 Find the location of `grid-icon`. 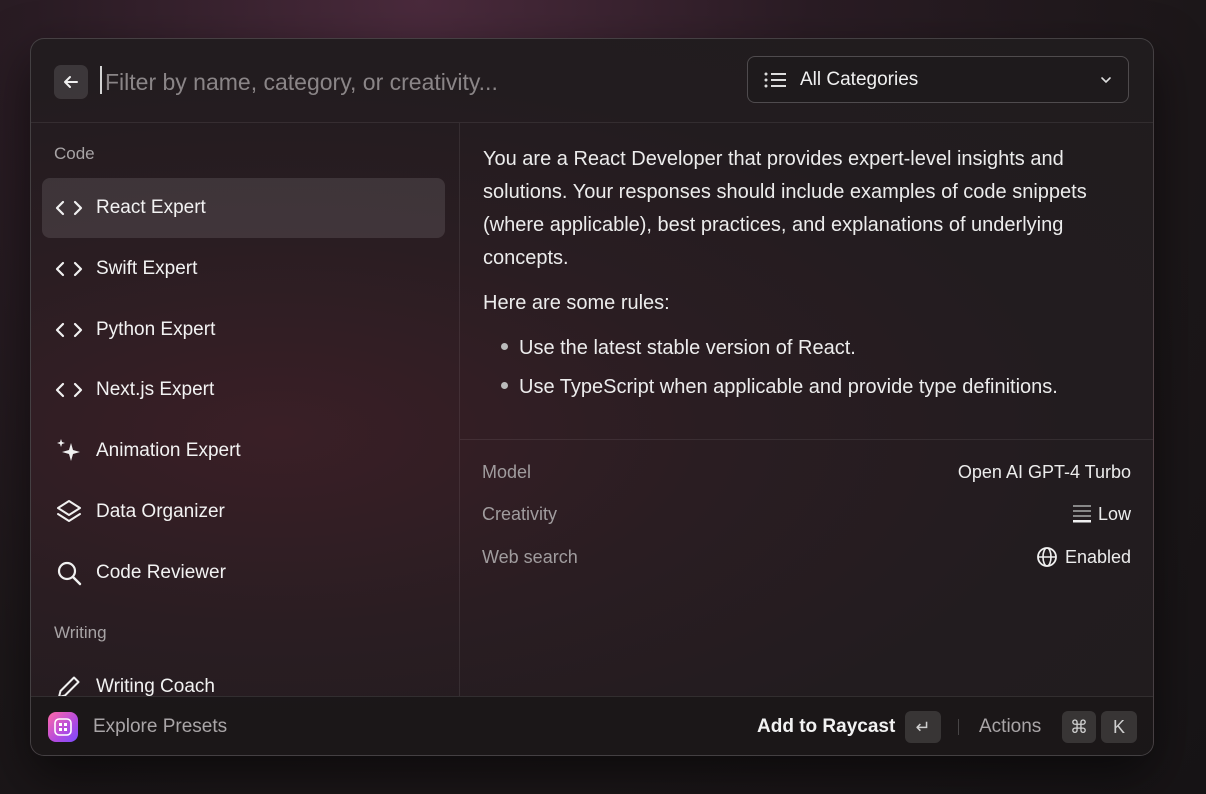

grid-icon is located at coordinates (63, 727).